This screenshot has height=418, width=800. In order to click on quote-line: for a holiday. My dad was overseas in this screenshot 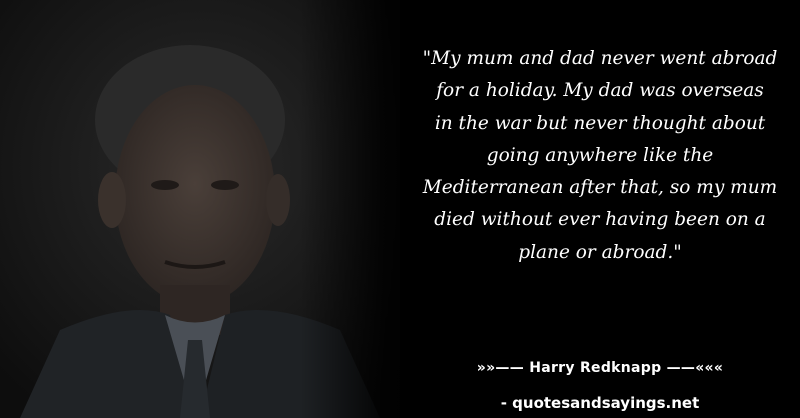, I will do `click(600, 91)`.